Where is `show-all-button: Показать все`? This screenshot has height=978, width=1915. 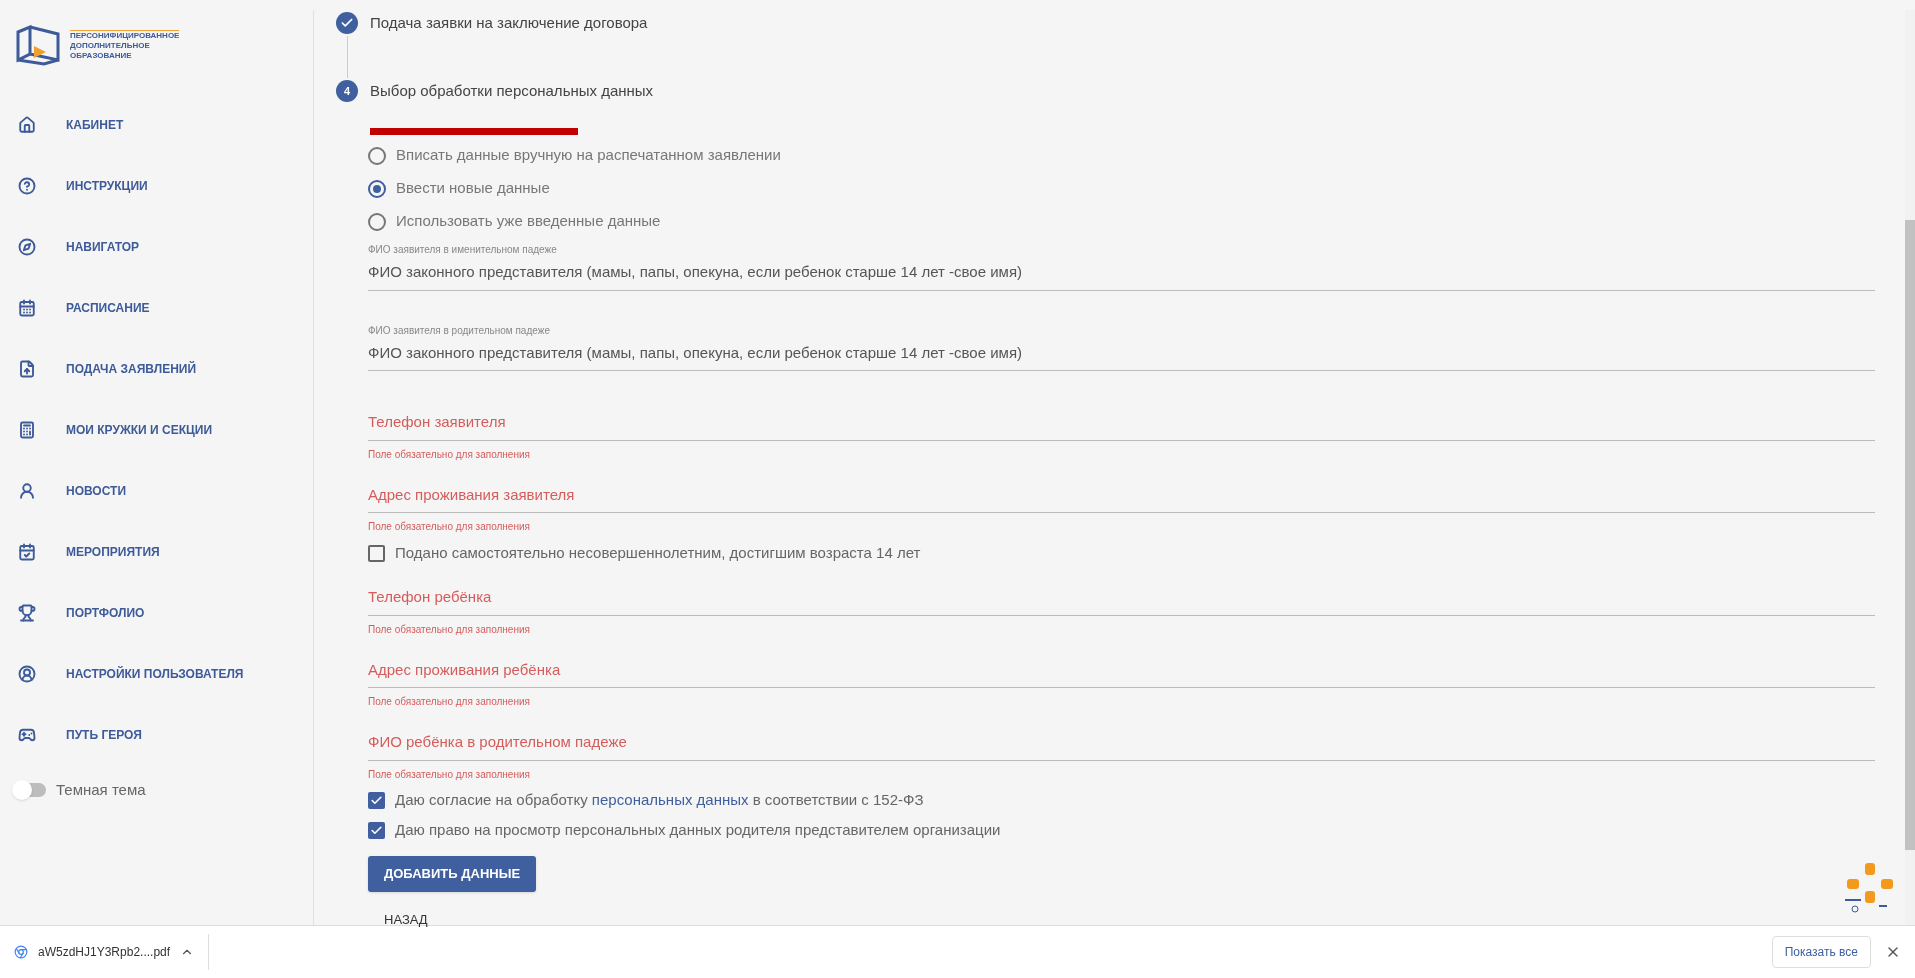
show-all-button: Показать все is located at coordinates (1821, 952).